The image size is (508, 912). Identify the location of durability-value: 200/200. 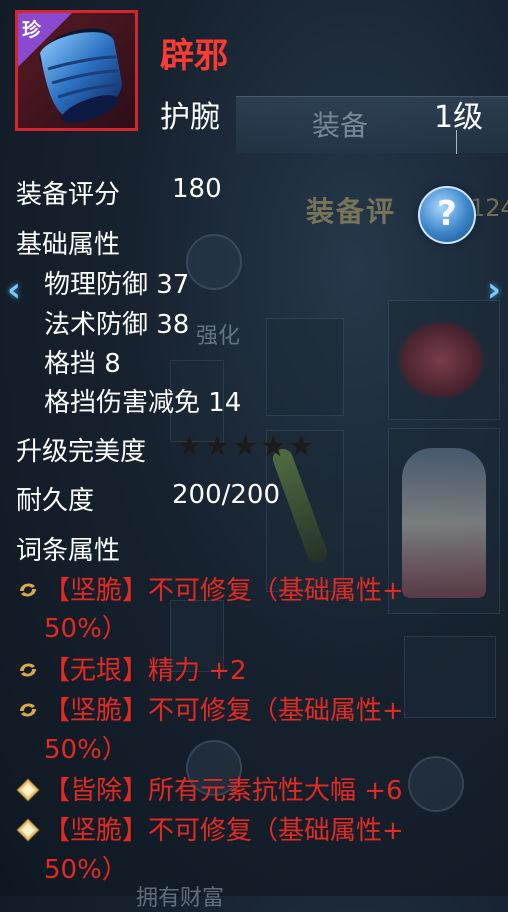
(226, 495).